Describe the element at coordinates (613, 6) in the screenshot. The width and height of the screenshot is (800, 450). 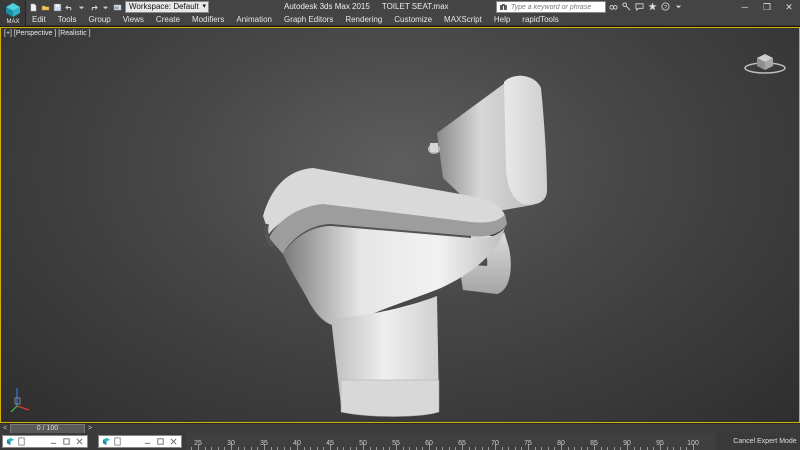
I see `binoculars-icon` at that location.